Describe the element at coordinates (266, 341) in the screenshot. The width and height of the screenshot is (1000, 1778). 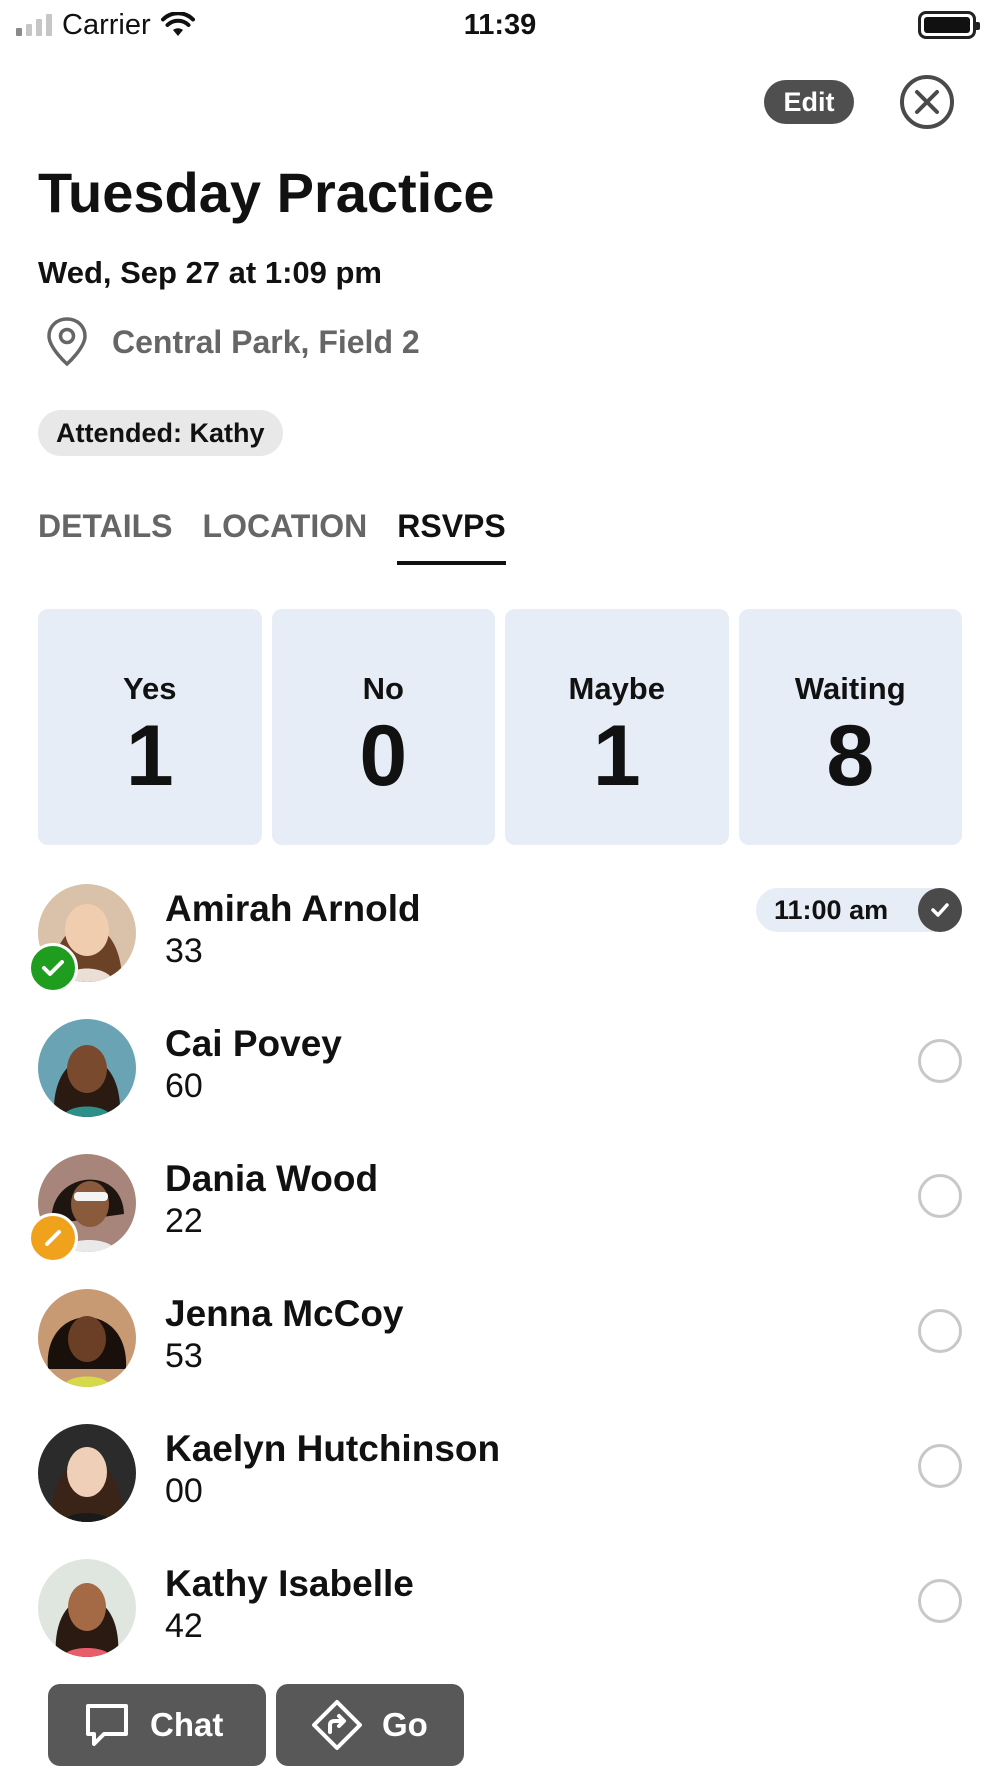
I see `location-text: Central Park, Field 2` at that location.